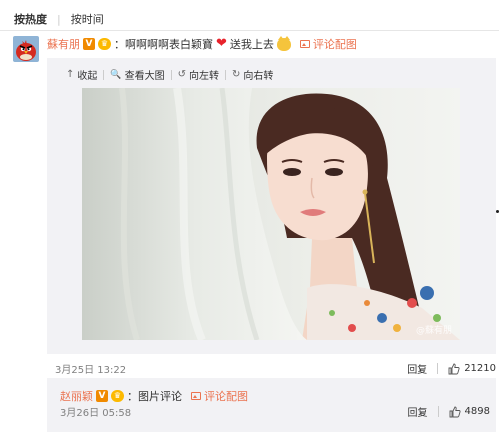 The width and height of the screenshot is (499, 432). I want to click on collapse-button: ↑ 收起, so click(81, 74).